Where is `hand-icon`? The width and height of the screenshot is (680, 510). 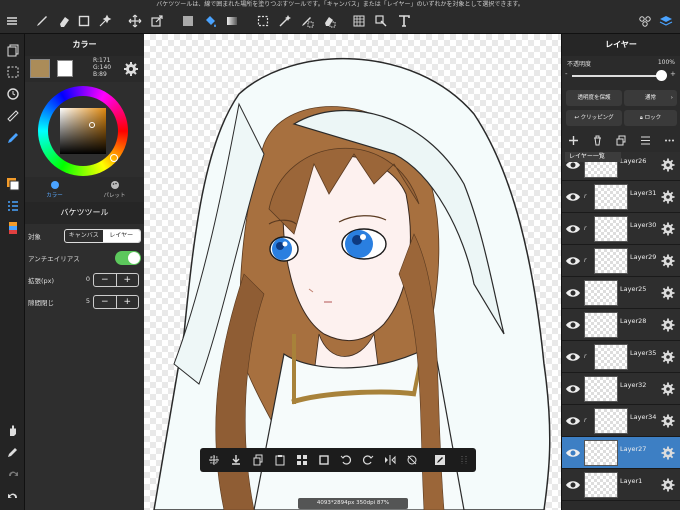 hand-icon is located at coordinates (12, 429).